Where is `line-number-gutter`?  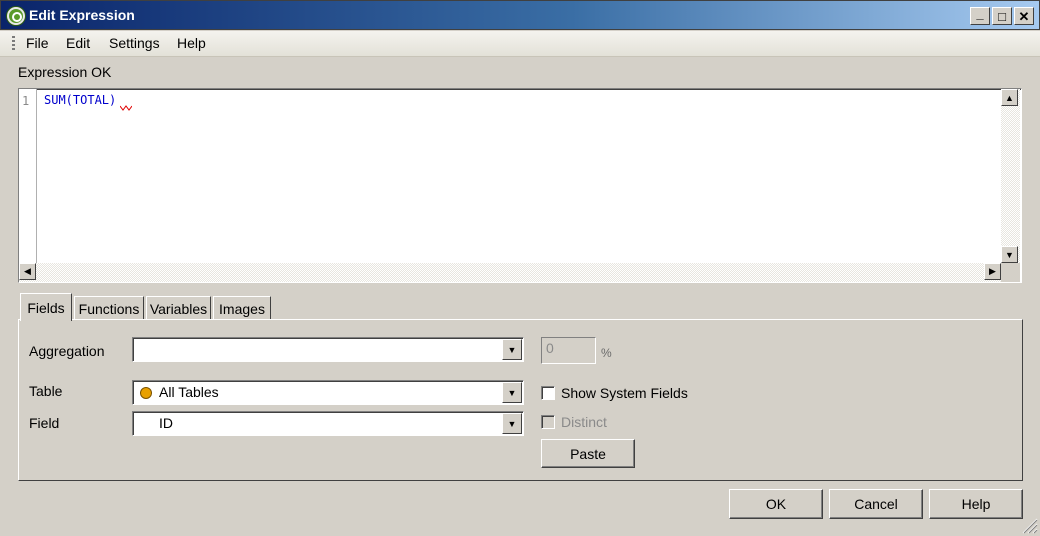
line-number-gutter is located at coordinates (28, 176).